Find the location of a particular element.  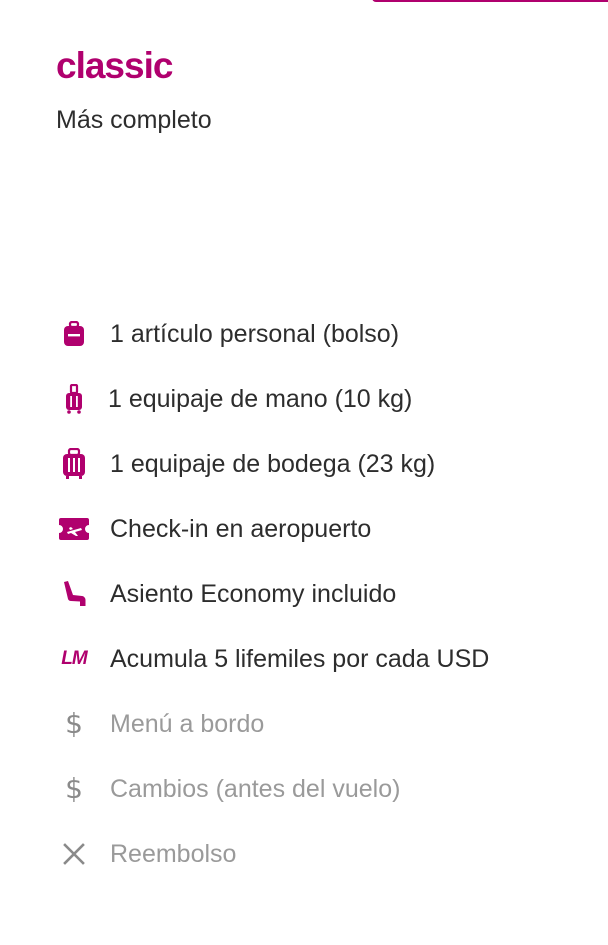

lifemiles-icon: LM is located at coordinates (74, 659).